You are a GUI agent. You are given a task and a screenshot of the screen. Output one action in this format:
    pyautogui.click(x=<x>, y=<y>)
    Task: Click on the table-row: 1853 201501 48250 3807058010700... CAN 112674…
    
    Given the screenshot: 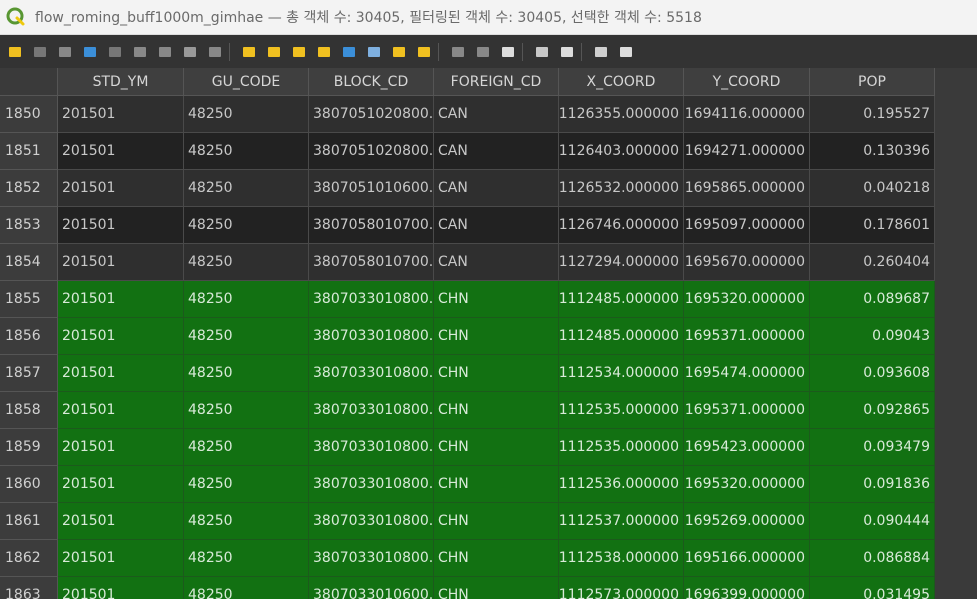 What is the action you would take?
    pyautogui.click(x=488, y=225)
    